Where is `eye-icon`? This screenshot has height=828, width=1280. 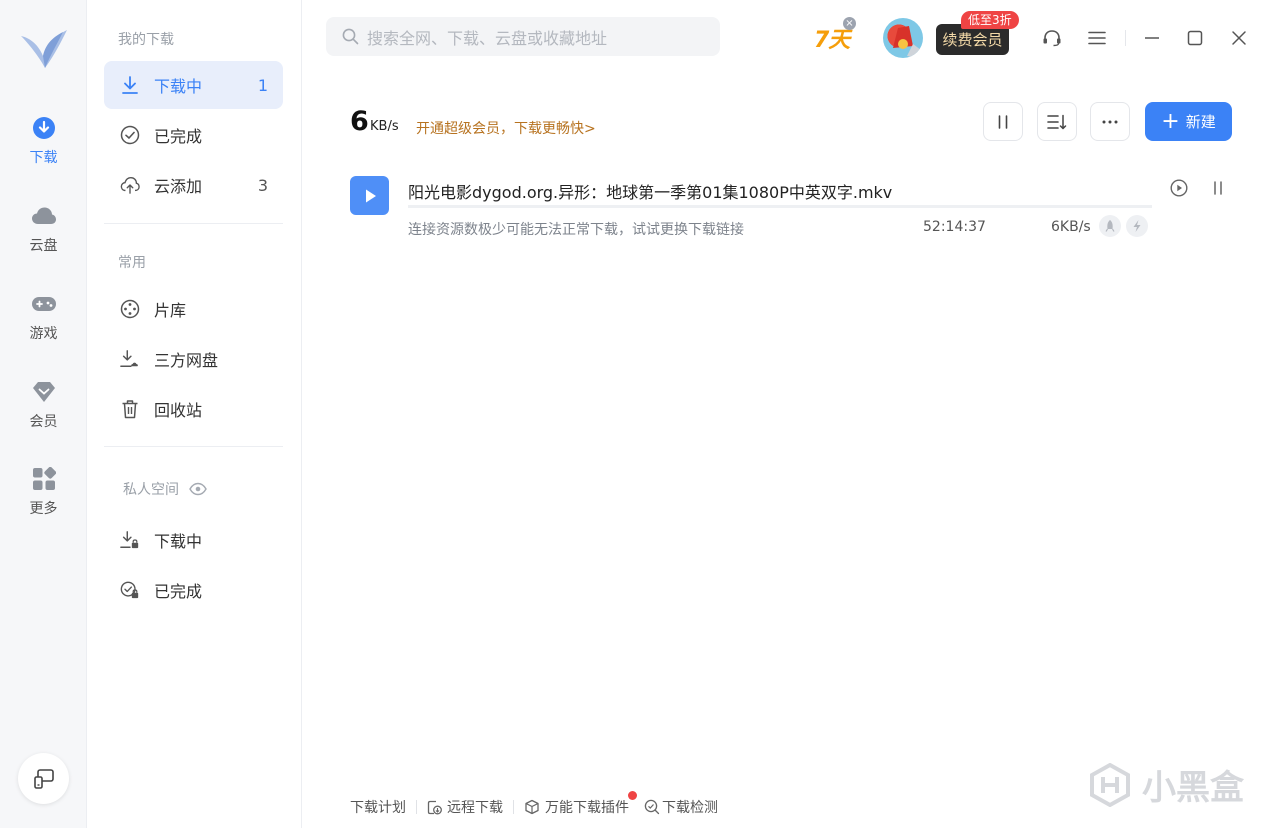
eye-icon is located at coordinates (198, 489).